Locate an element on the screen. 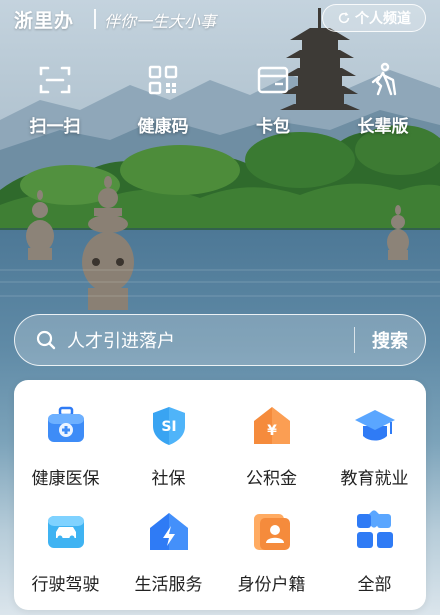 The height and width of the screenshot is (615, 440). service-life-services: 生活服务 is located at coordinates (168, 552).